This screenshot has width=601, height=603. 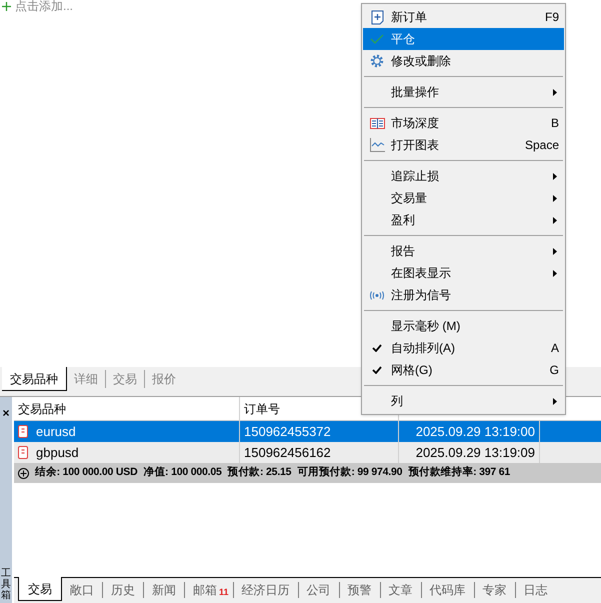 I want to click on symbol-text: gbpusd, so click(x=57, y=453).